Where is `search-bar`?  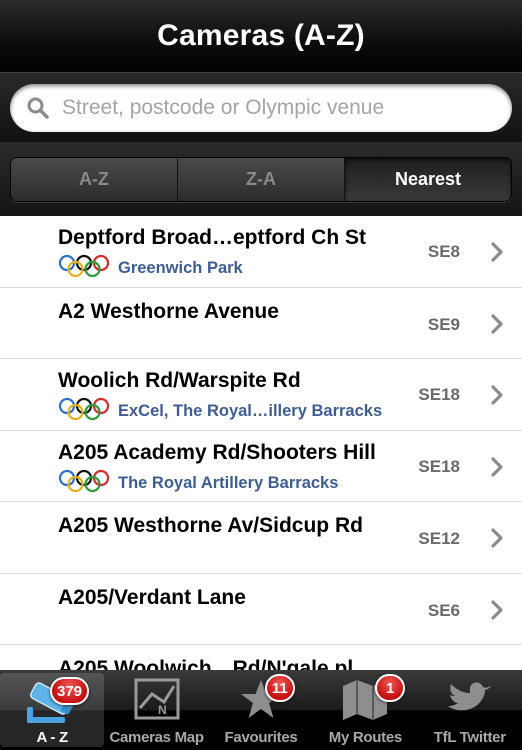 search-bar is located at coordinates (261, 107).